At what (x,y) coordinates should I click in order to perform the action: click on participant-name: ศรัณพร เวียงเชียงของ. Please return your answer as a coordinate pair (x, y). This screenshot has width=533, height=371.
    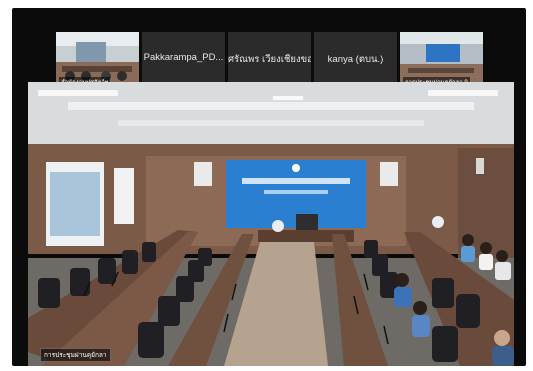
    Looking at the image, I should click on (269, 59).